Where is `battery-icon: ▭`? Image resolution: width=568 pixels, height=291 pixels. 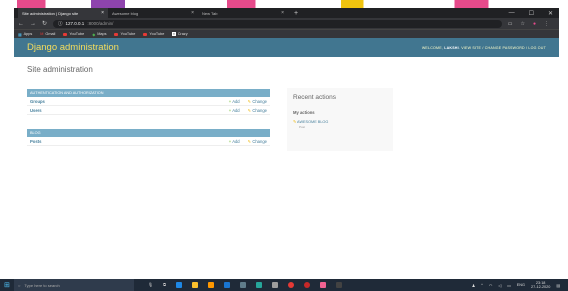 battery-icon: ▭ is located at coordinates (509, 285).